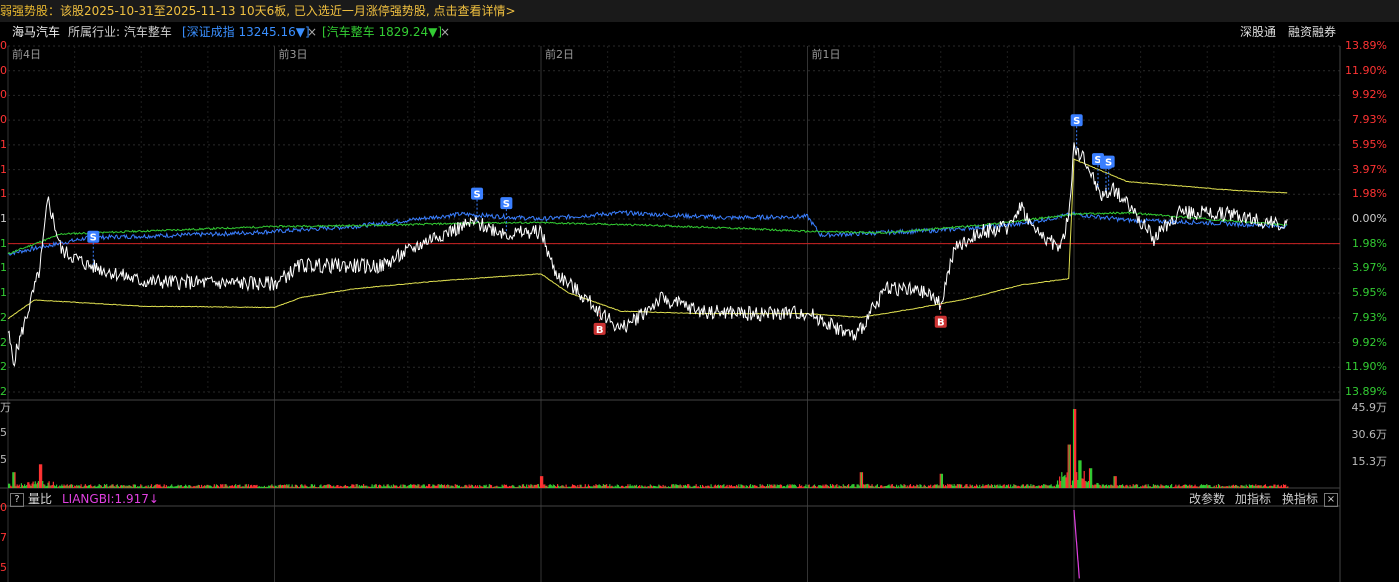 The height and width of the screenshot is (582, 1399). Describe the element at coordinates (1300, 499) in the screenshot. I see `switch-indicator-button: 换指标` at that location.